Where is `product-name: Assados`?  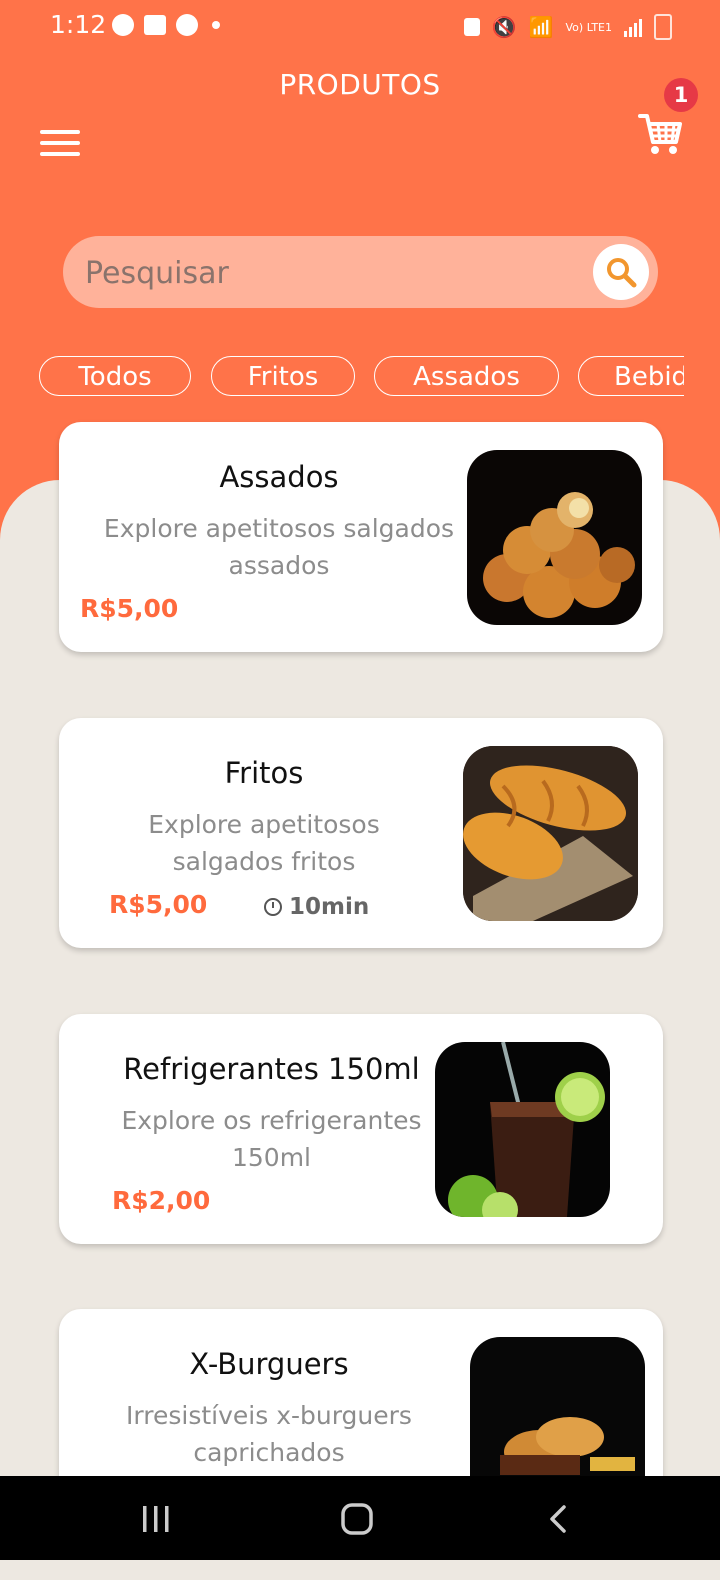 product-name: Assados is located at coordinates (279, 477).